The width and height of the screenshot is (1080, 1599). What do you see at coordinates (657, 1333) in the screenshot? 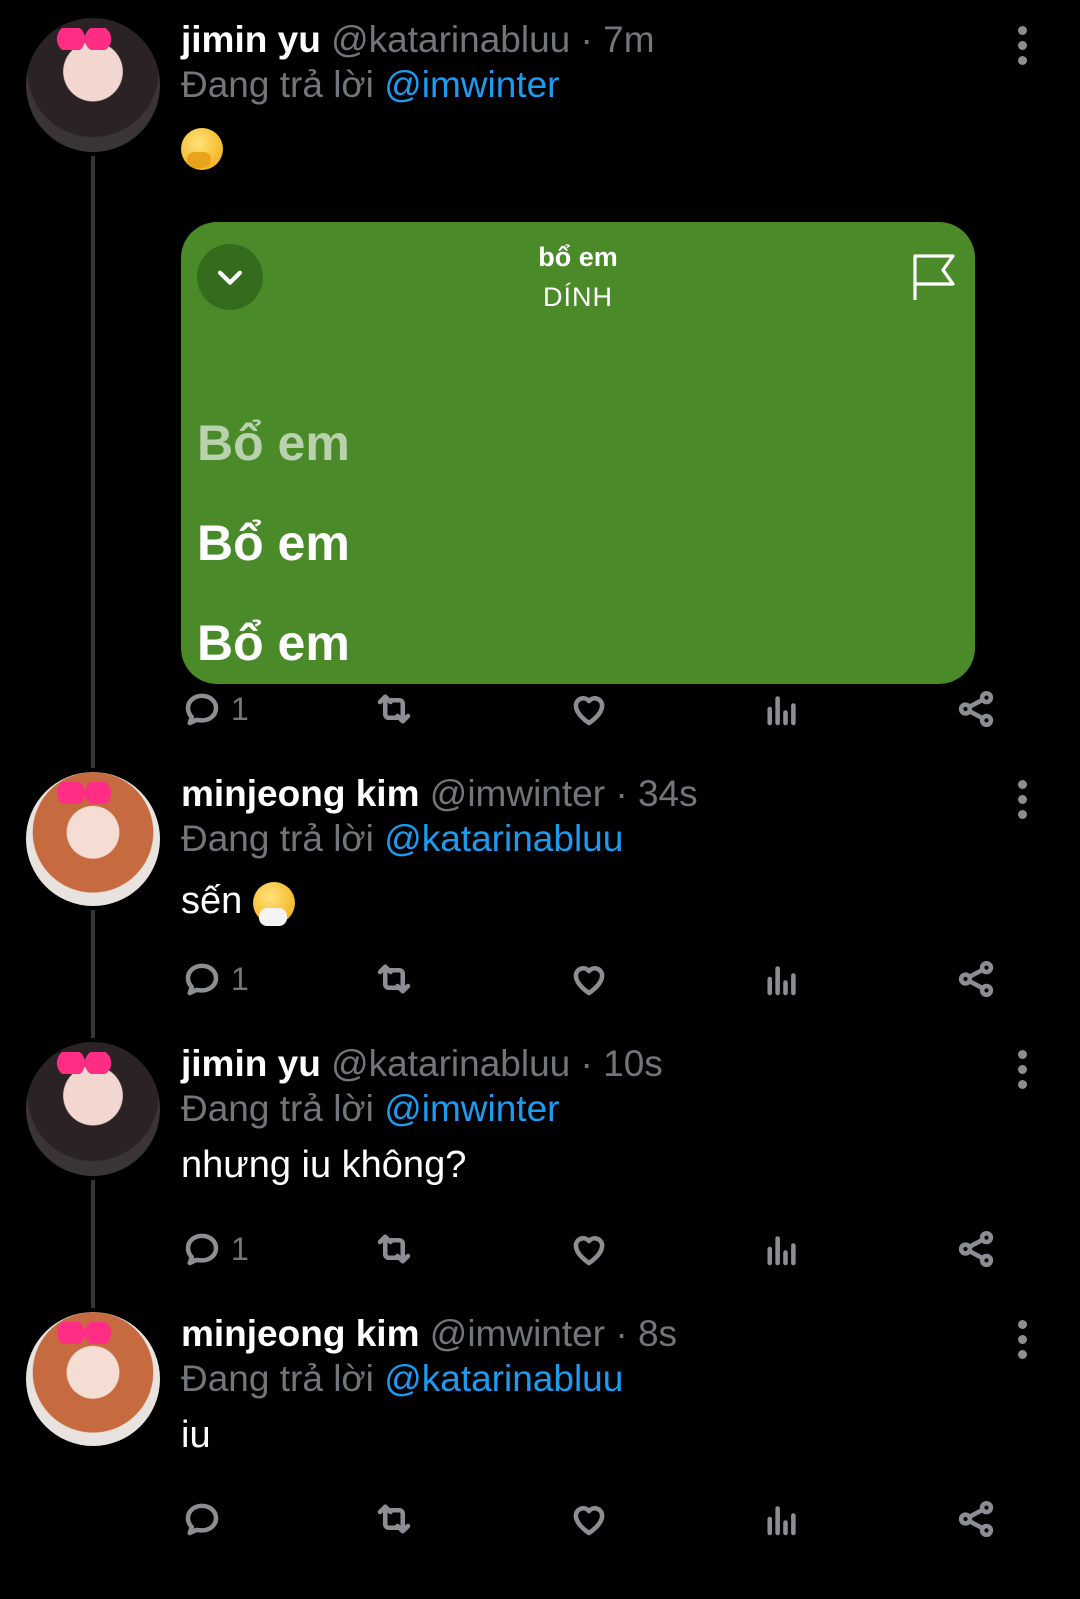
I see `timestamp: 8s` at bounding box center [657, 1333].